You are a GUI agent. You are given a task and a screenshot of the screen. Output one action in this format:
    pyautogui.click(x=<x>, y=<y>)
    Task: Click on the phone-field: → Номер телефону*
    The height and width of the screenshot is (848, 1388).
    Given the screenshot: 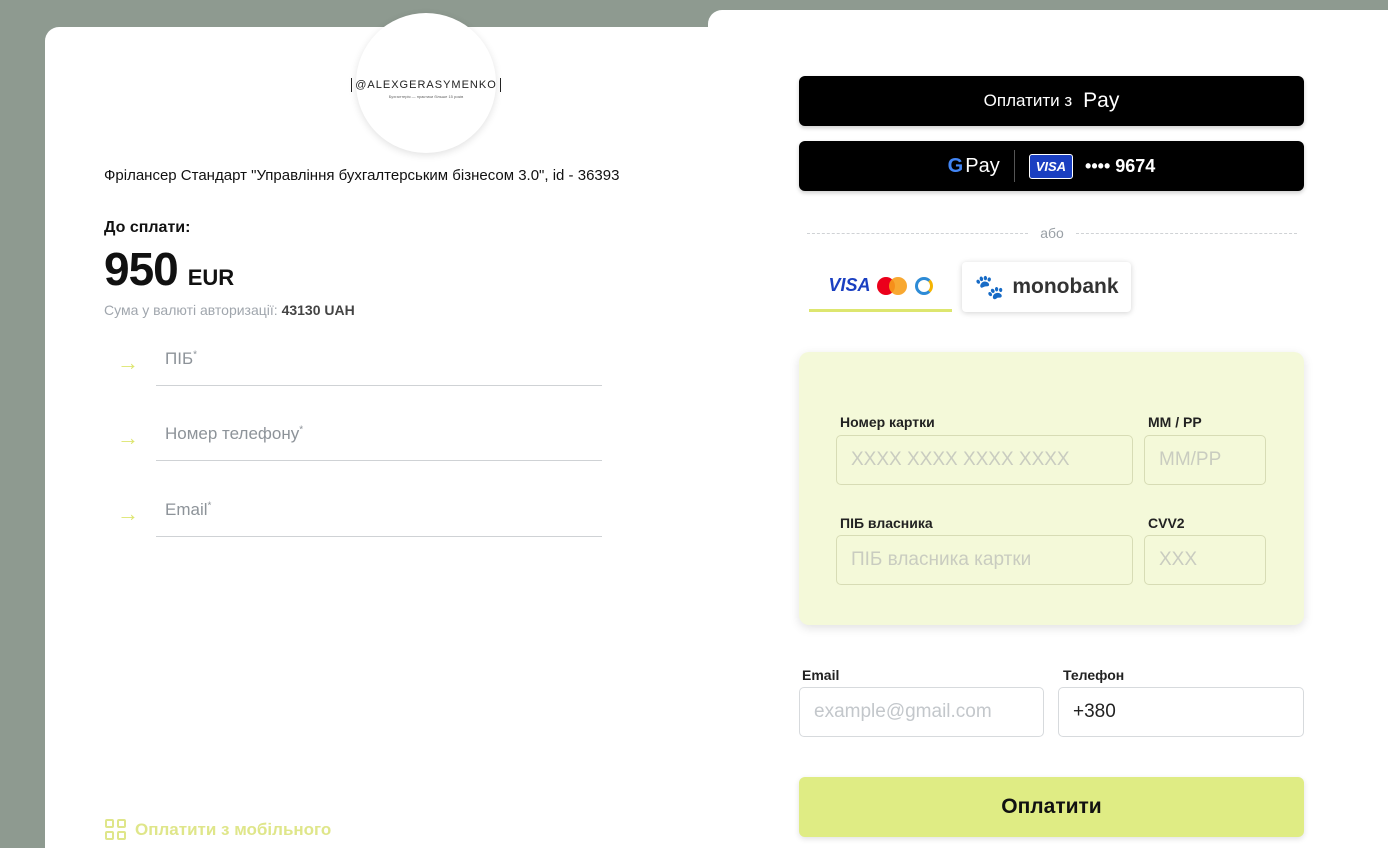 What is the action you would take?
    pyautogui.click(x=359, y=437)
    